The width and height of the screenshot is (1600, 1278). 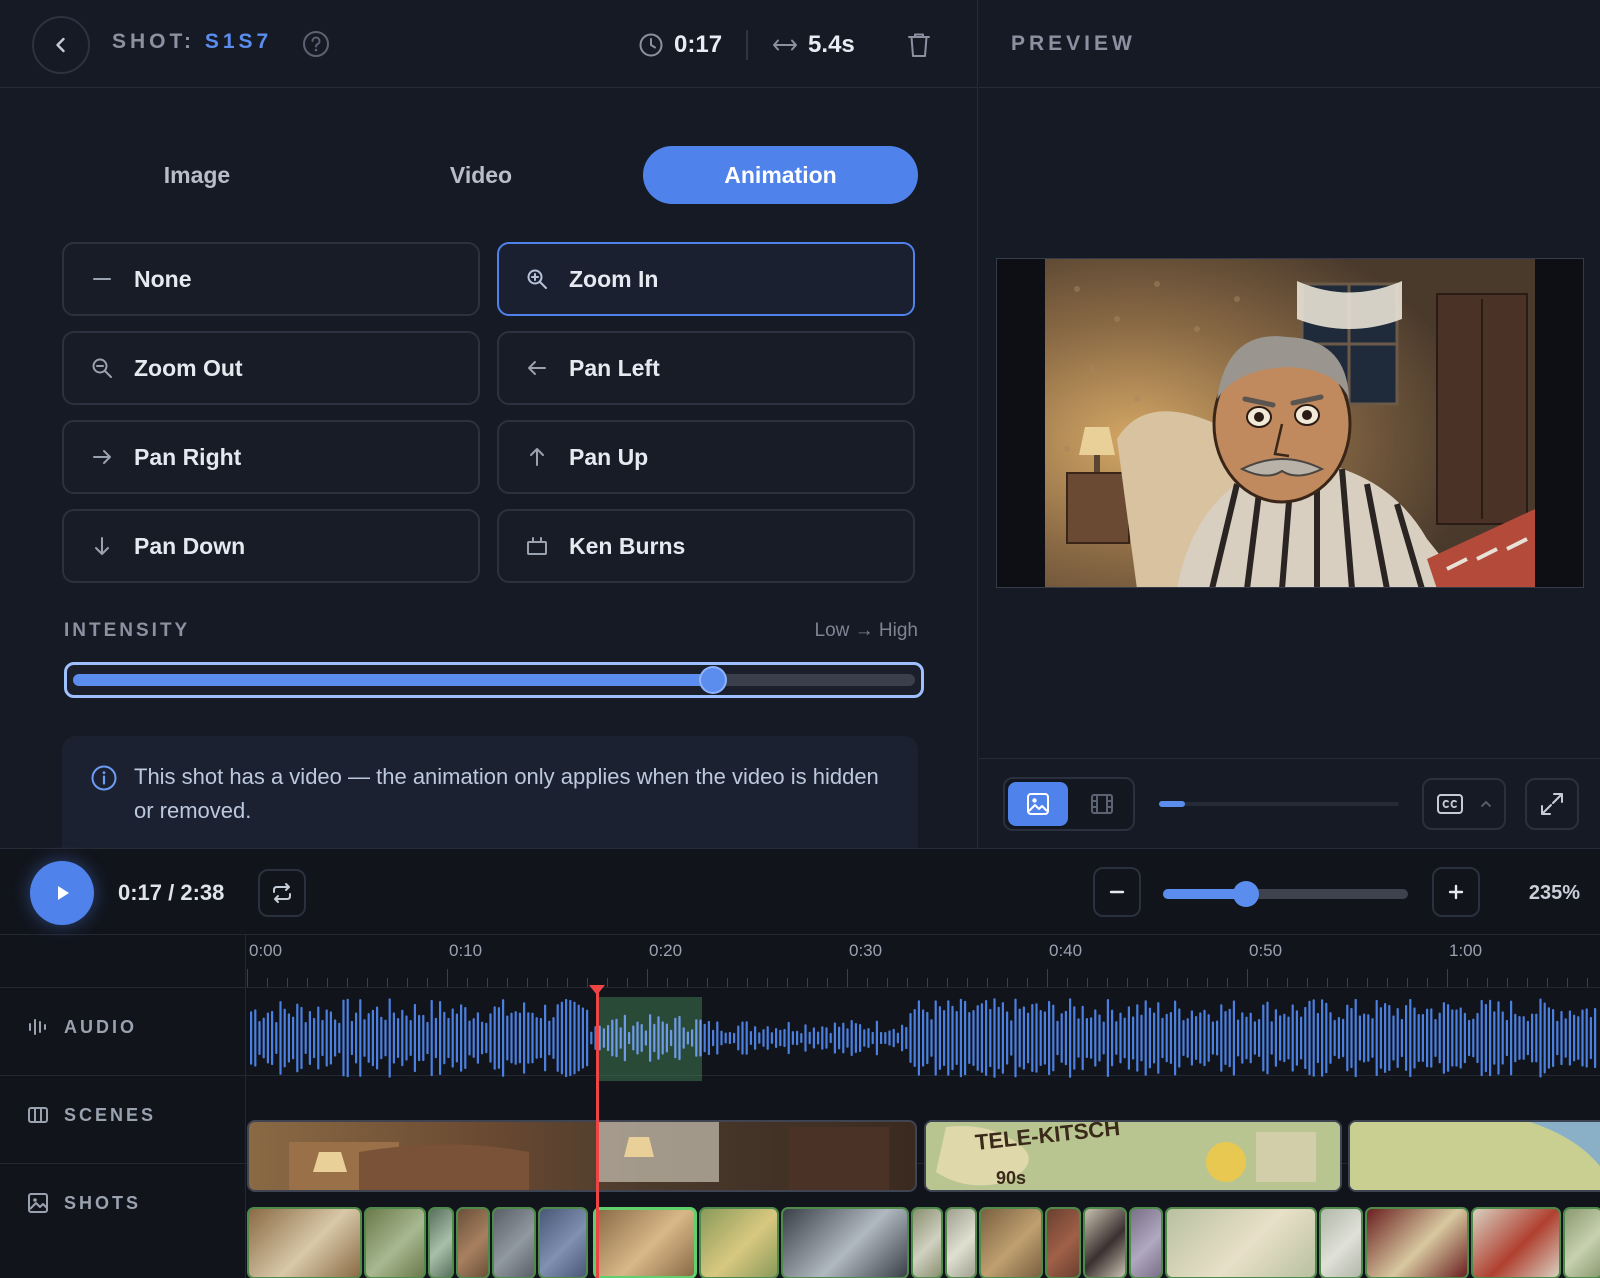 I want to click on loop-button, so click(x=282, y=893).